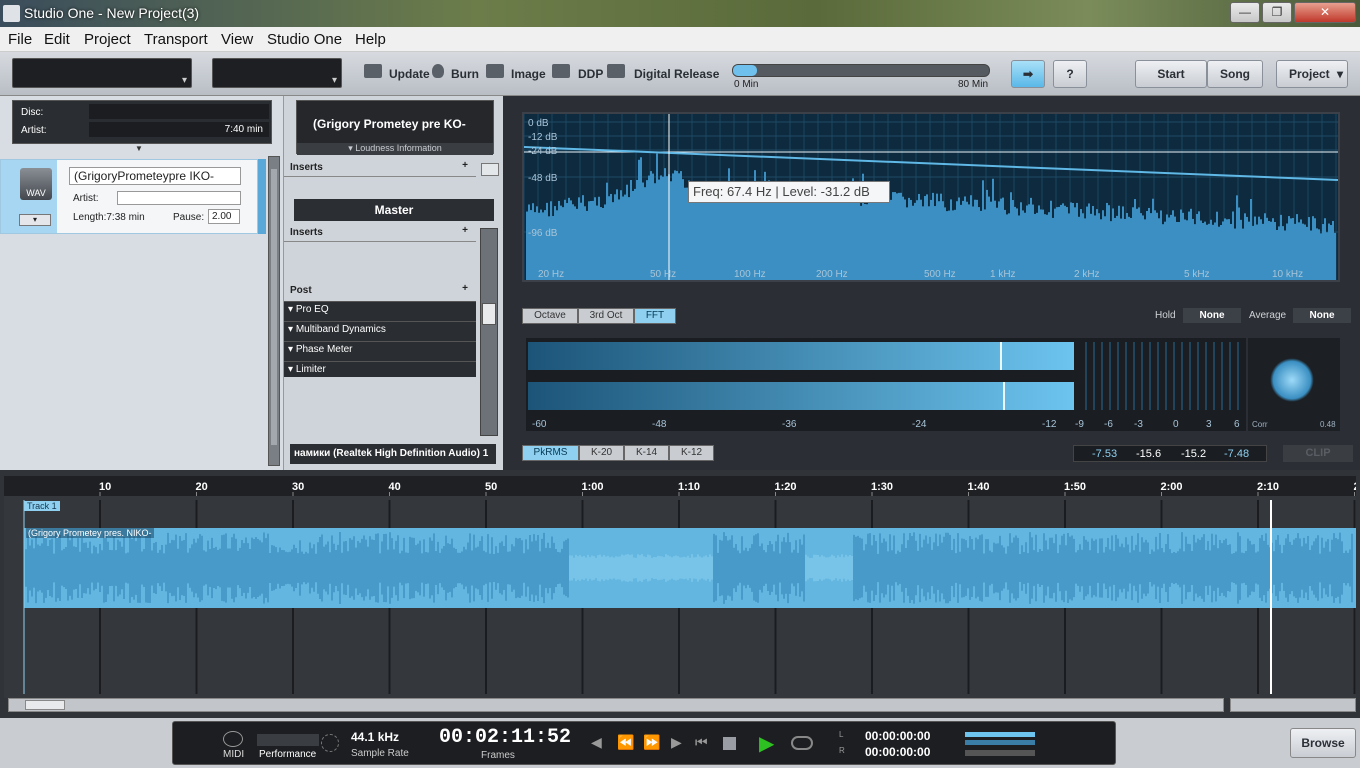  What do you see at coordinates (1172, 487) in the screenshot?
I see `ruler-mark: 2:00` at bounding box center [1172, 487].